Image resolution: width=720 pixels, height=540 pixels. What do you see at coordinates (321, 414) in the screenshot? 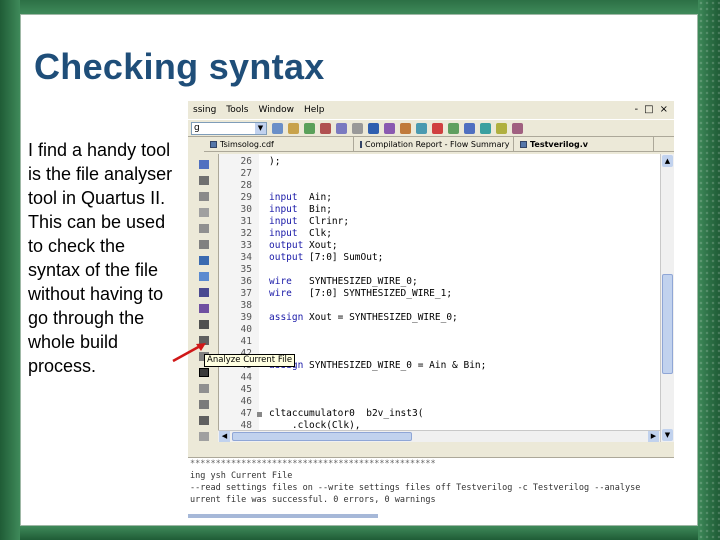
I see `code-line: 47 cltaccumulator0 b2v_inst3(` at bounding box center [321, 414].